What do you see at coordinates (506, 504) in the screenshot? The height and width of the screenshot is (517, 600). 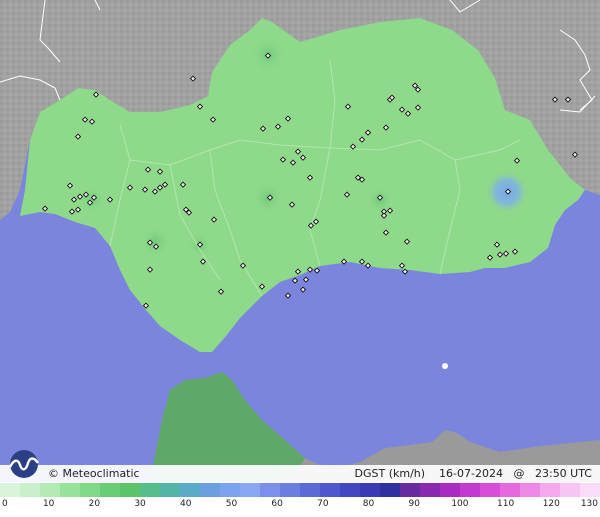 I see `legend-tick-label: 110` at bounding box center [506, 504].